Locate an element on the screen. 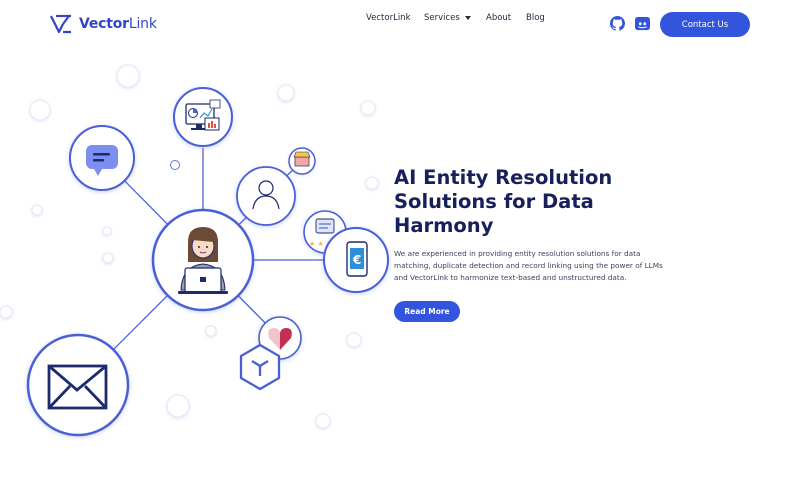  read-more-button: Read More is located at coordinates (427, 311).